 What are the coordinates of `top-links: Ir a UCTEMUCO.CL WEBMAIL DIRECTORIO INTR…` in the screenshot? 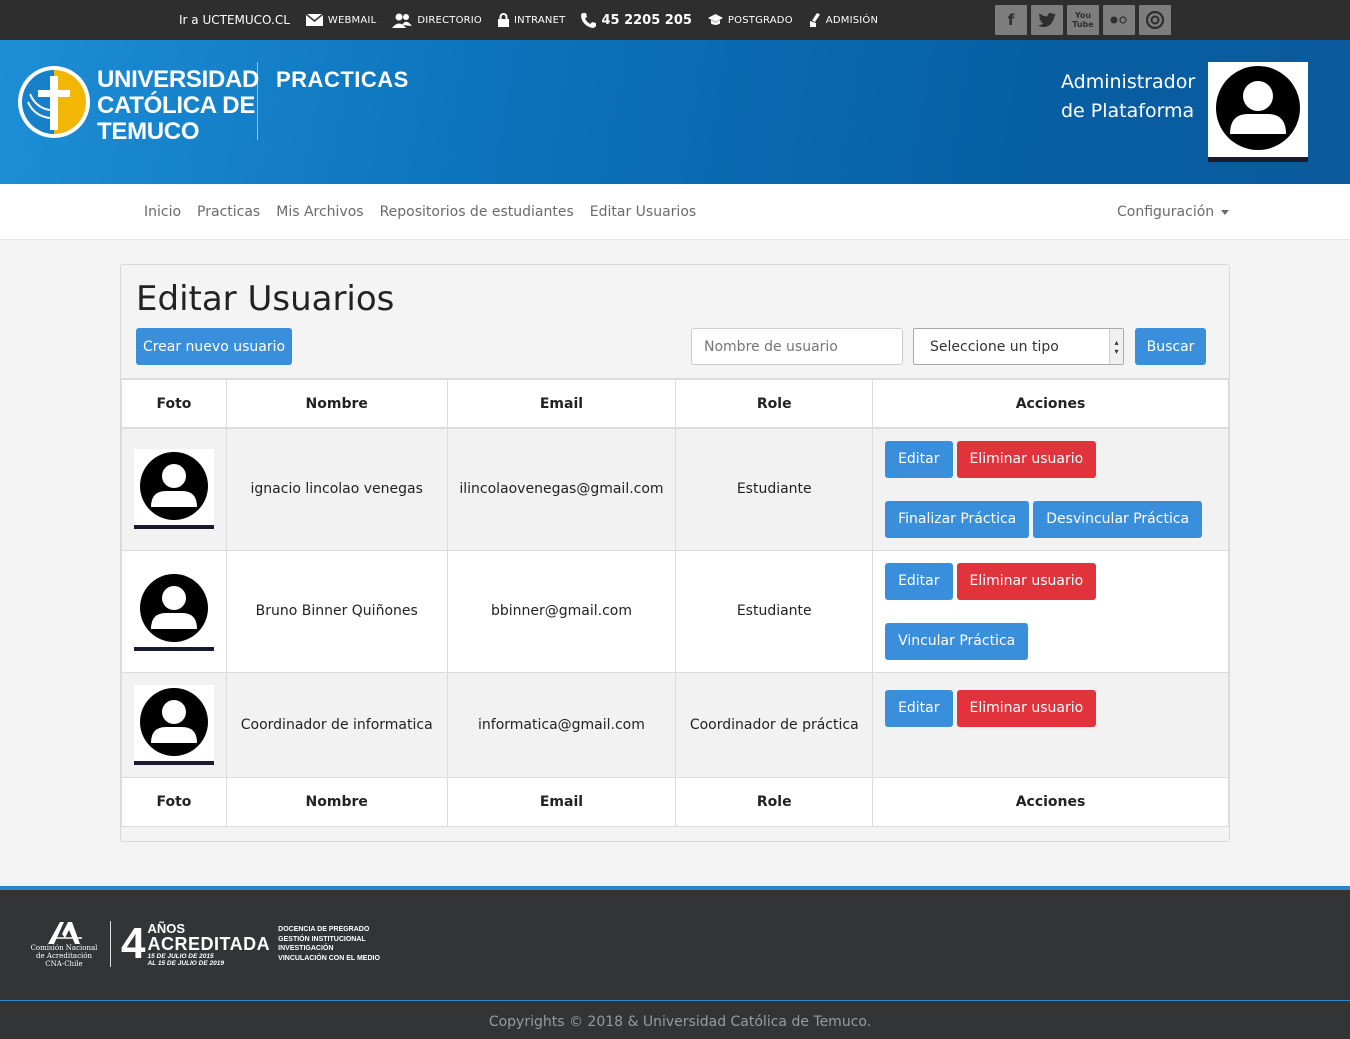 It's located at (536, 20).